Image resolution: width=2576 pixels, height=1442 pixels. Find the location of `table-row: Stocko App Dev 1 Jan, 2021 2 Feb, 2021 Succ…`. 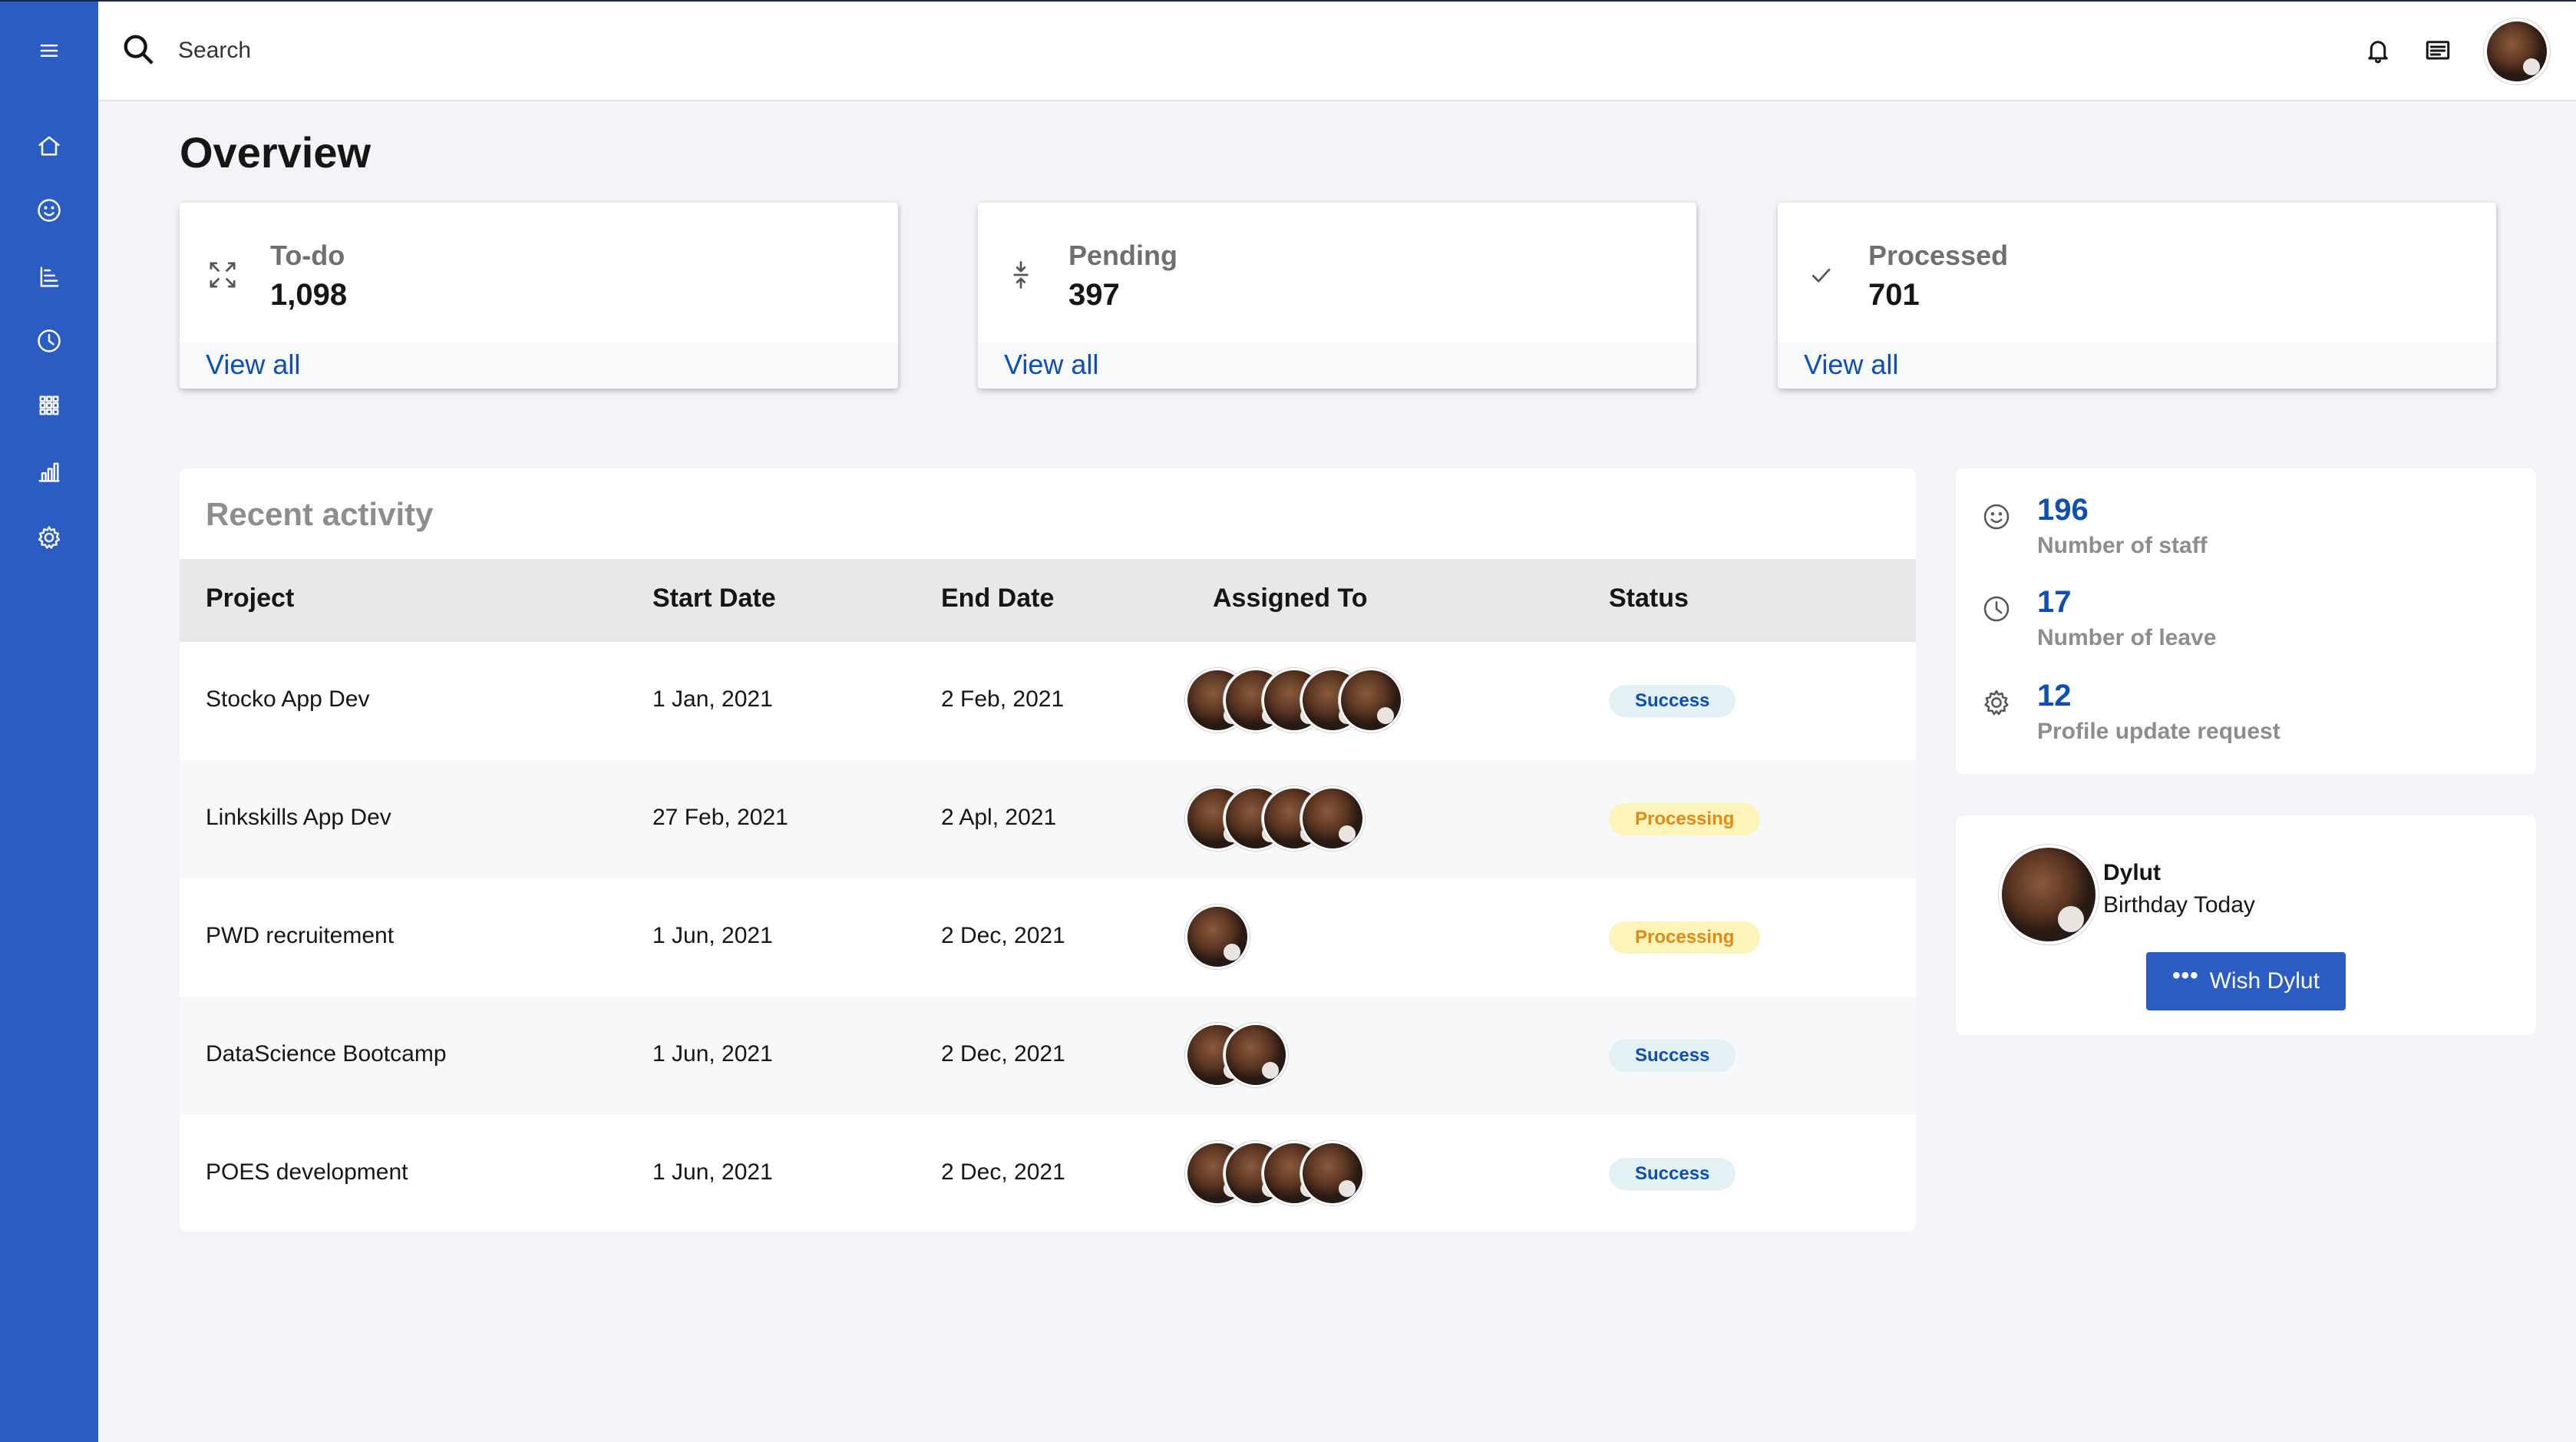

table-row: Stocko App Dev 1 Jan, 2021 2 Feb, 2021 Succ… is located at coordinates (1048, 701).